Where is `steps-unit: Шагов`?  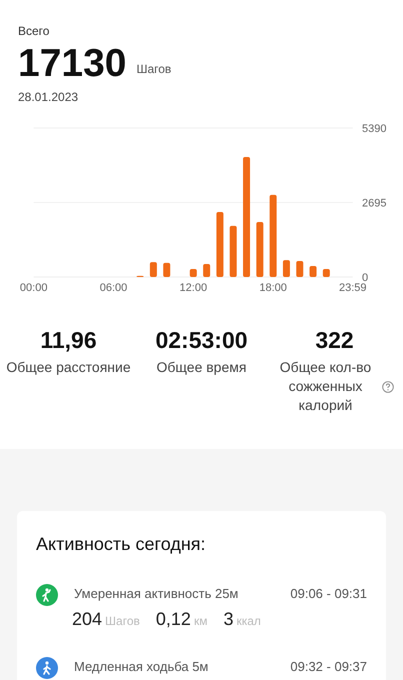
steps-unit: Шагов is located at coordinates (154, 69).